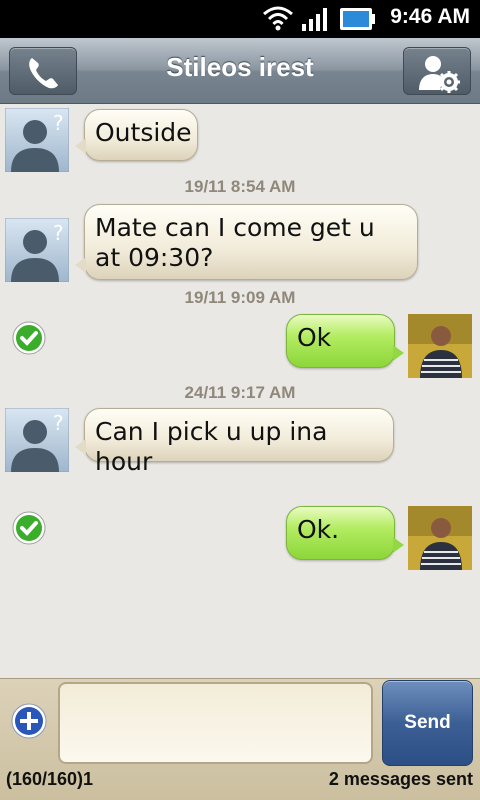  Describe the element at coordinates (439, 74) in the screenshot. I see `contact-settings-icon` at that location.